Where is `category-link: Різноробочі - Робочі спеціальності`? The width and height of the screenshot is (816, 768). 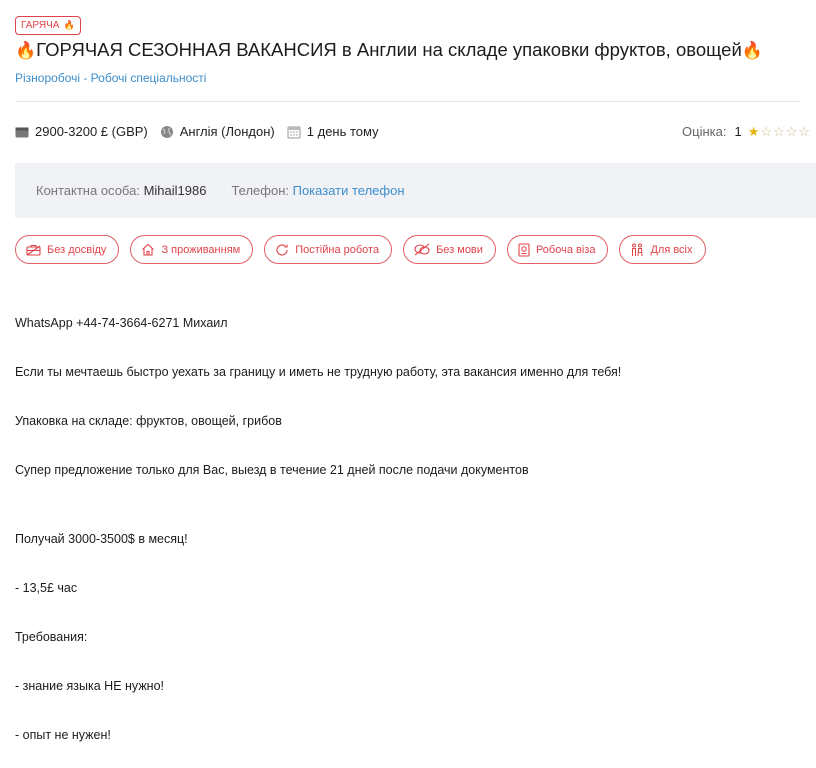
category-link: Різноробочі - Робочі спеціальності is located at coordinates (110, 78).